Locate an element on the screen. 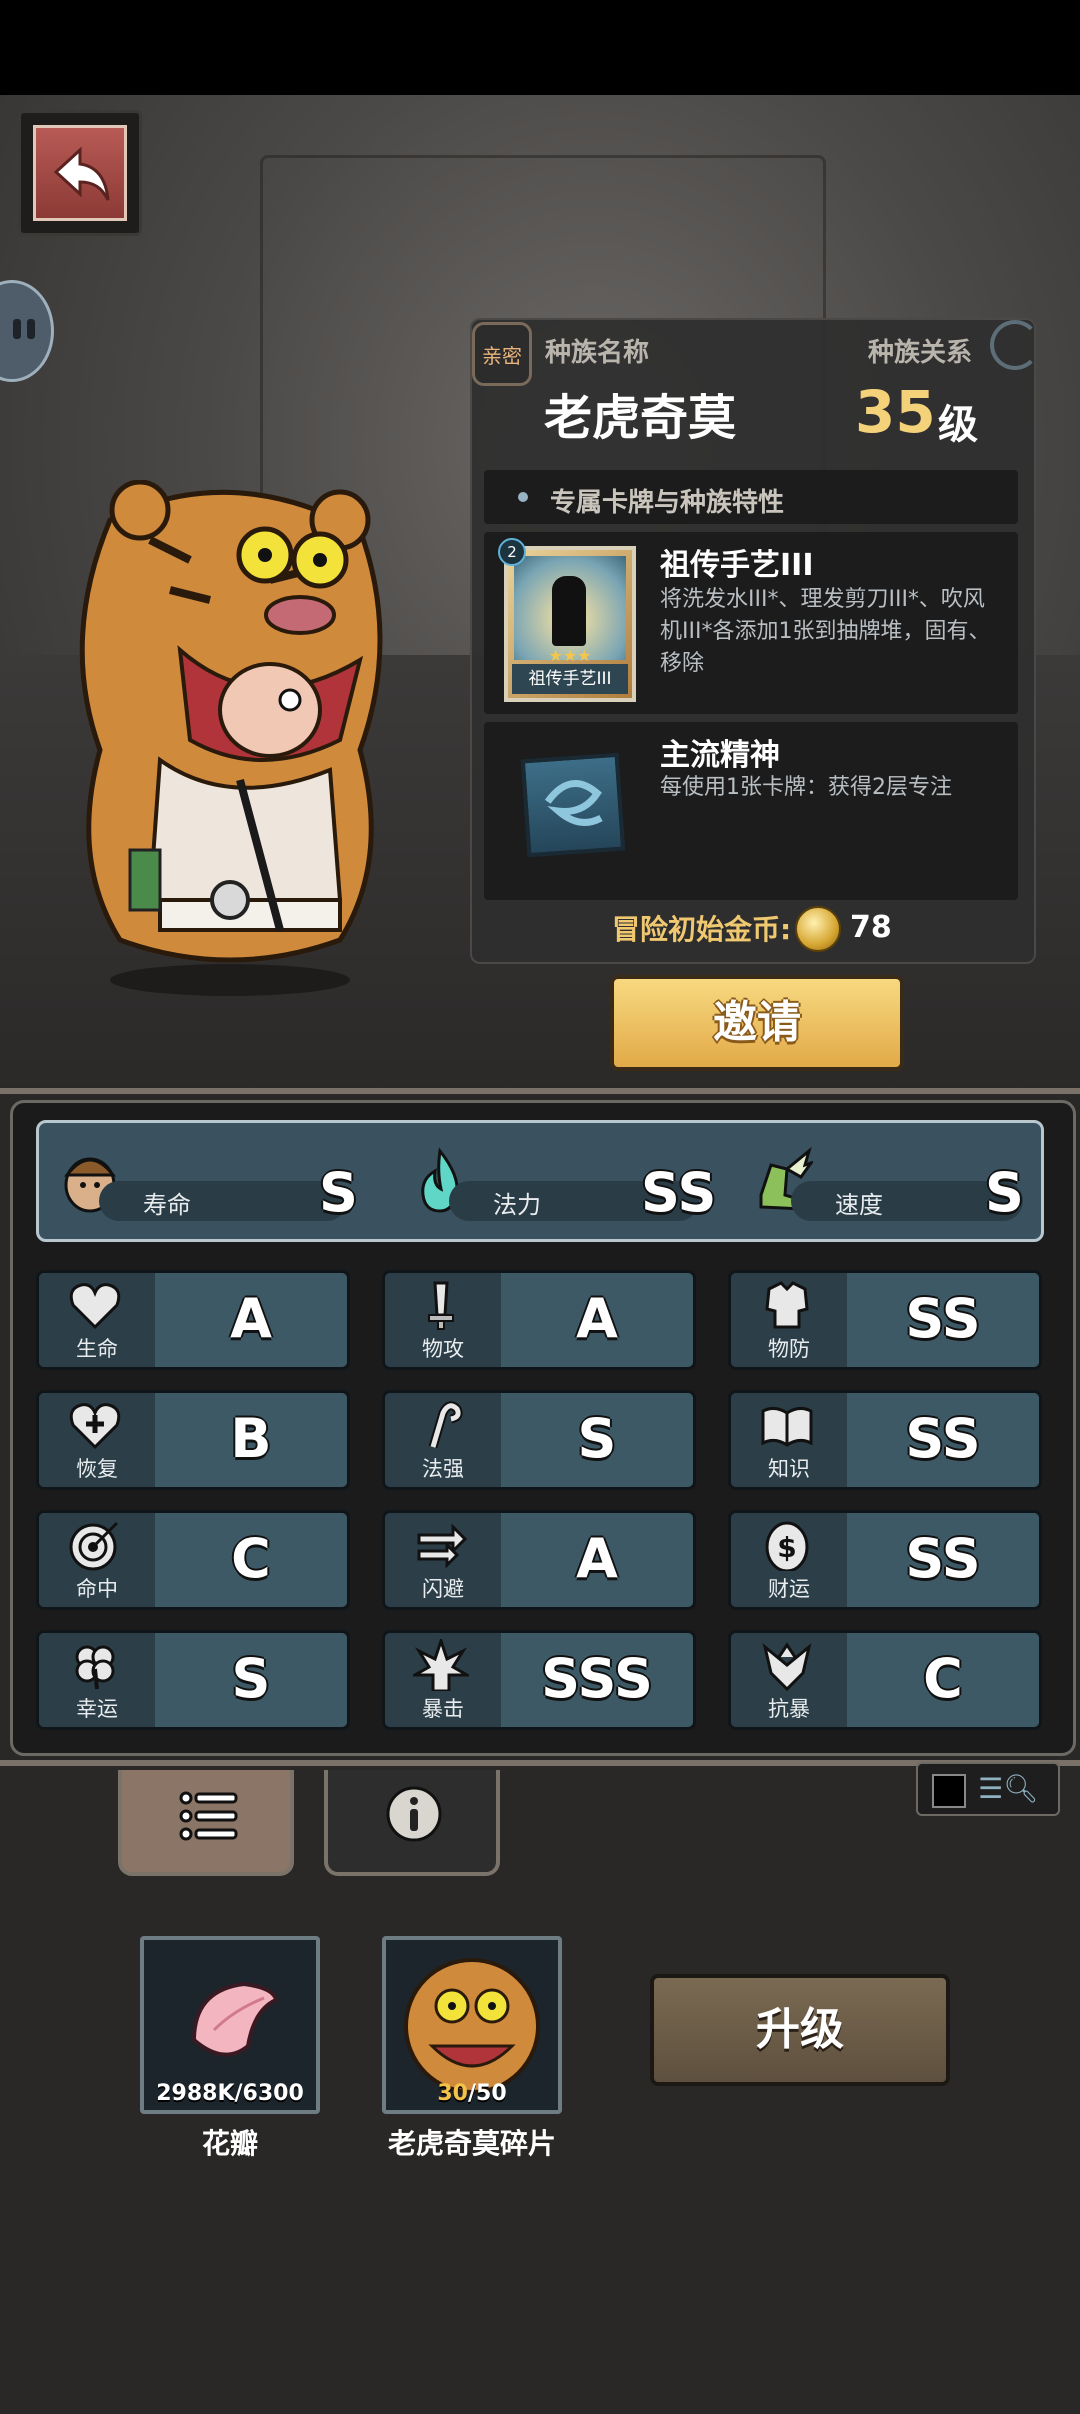 This screenshot has width=1080, height=2414. list-icon is located at coordinates (208, 1816).